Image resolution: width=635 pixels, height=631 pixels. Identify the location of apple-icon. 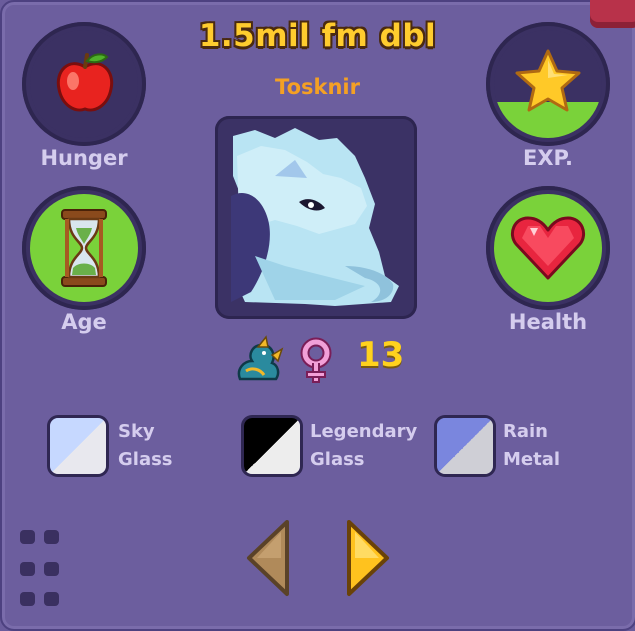
(85, 82).